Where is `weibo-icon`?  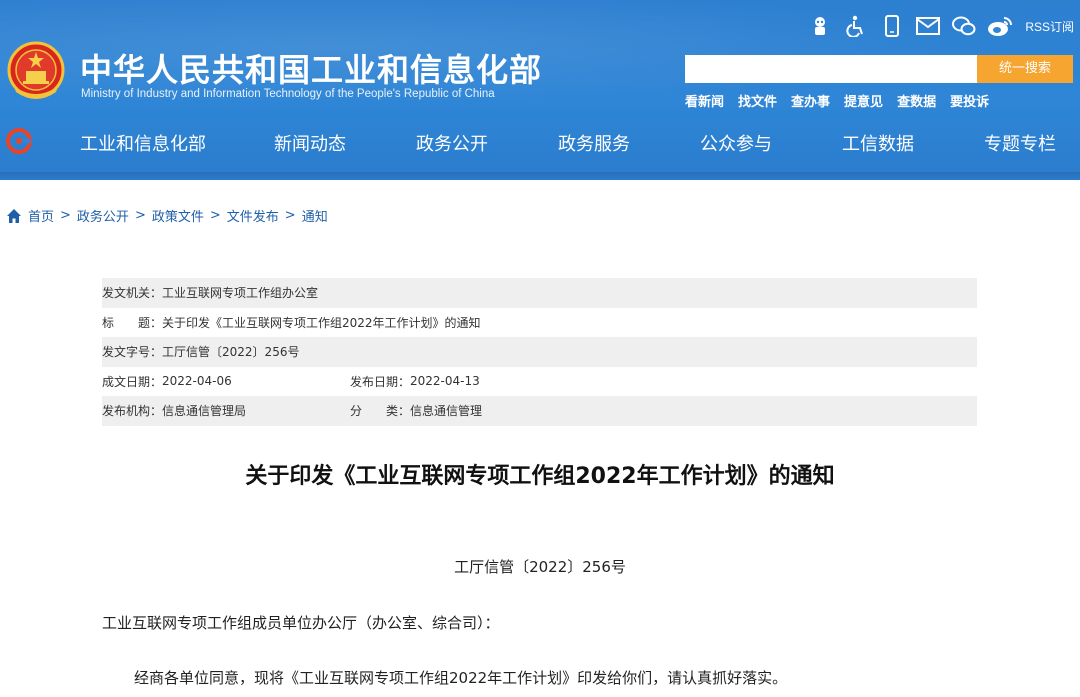
weibo-icon is located at coordinates (1000, 26).